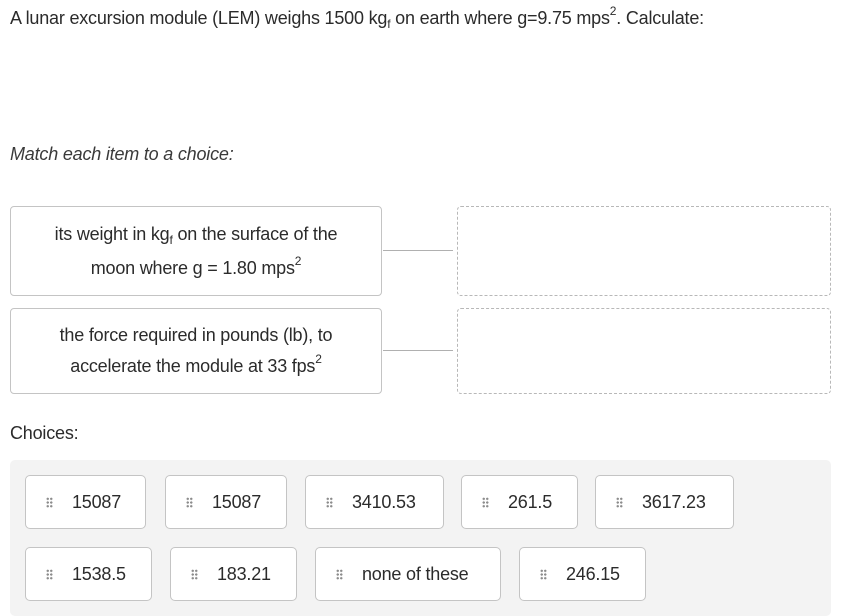  I want to click on choice-chip: 183.21, so click(233, 574).